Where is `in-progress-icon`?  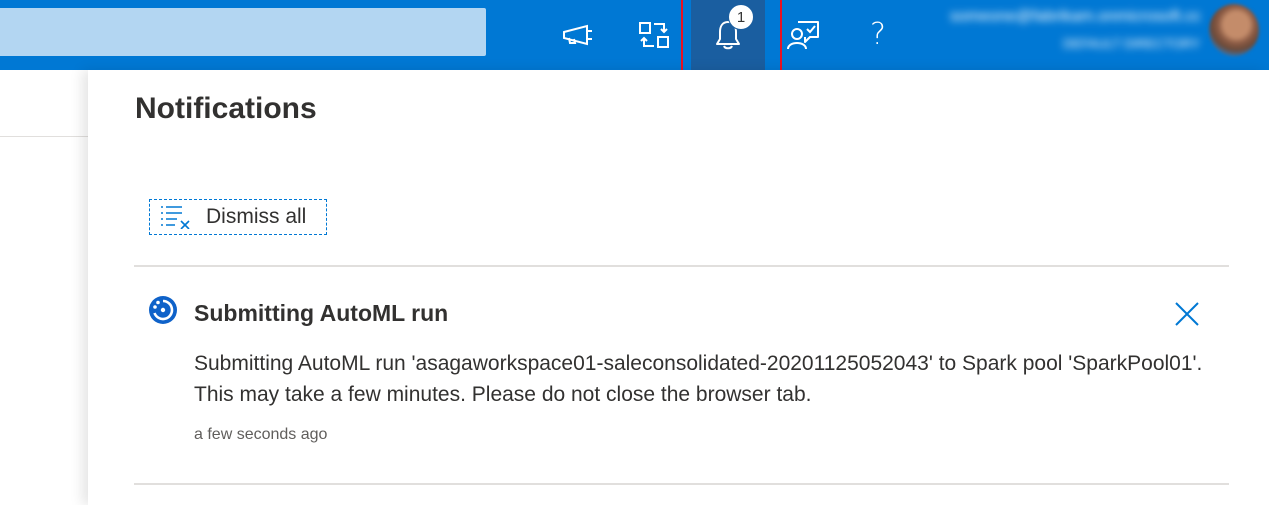 in-progress-icon is located at coordinates (163, 310).